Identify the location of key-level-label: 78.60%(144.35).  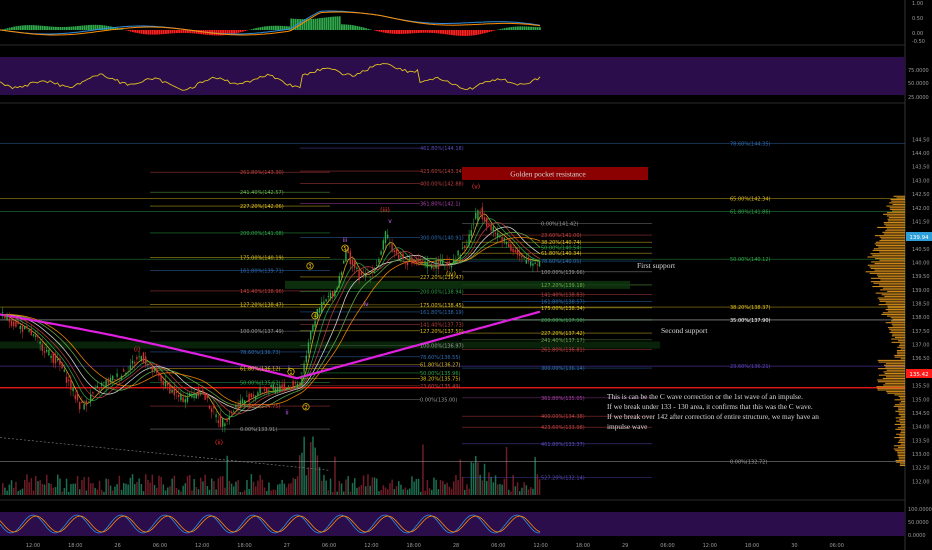
(750, 144).